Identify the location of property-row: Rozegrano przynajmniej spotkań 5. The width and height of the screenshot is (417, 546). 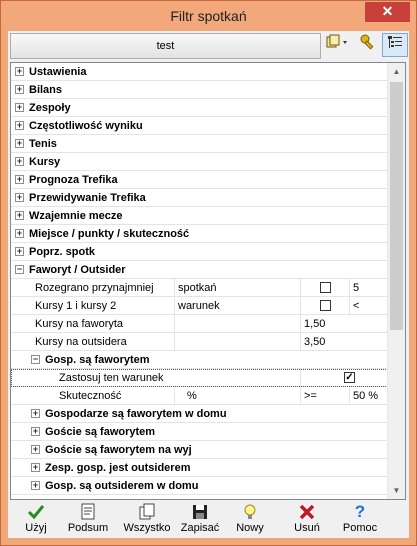
(199, 288).